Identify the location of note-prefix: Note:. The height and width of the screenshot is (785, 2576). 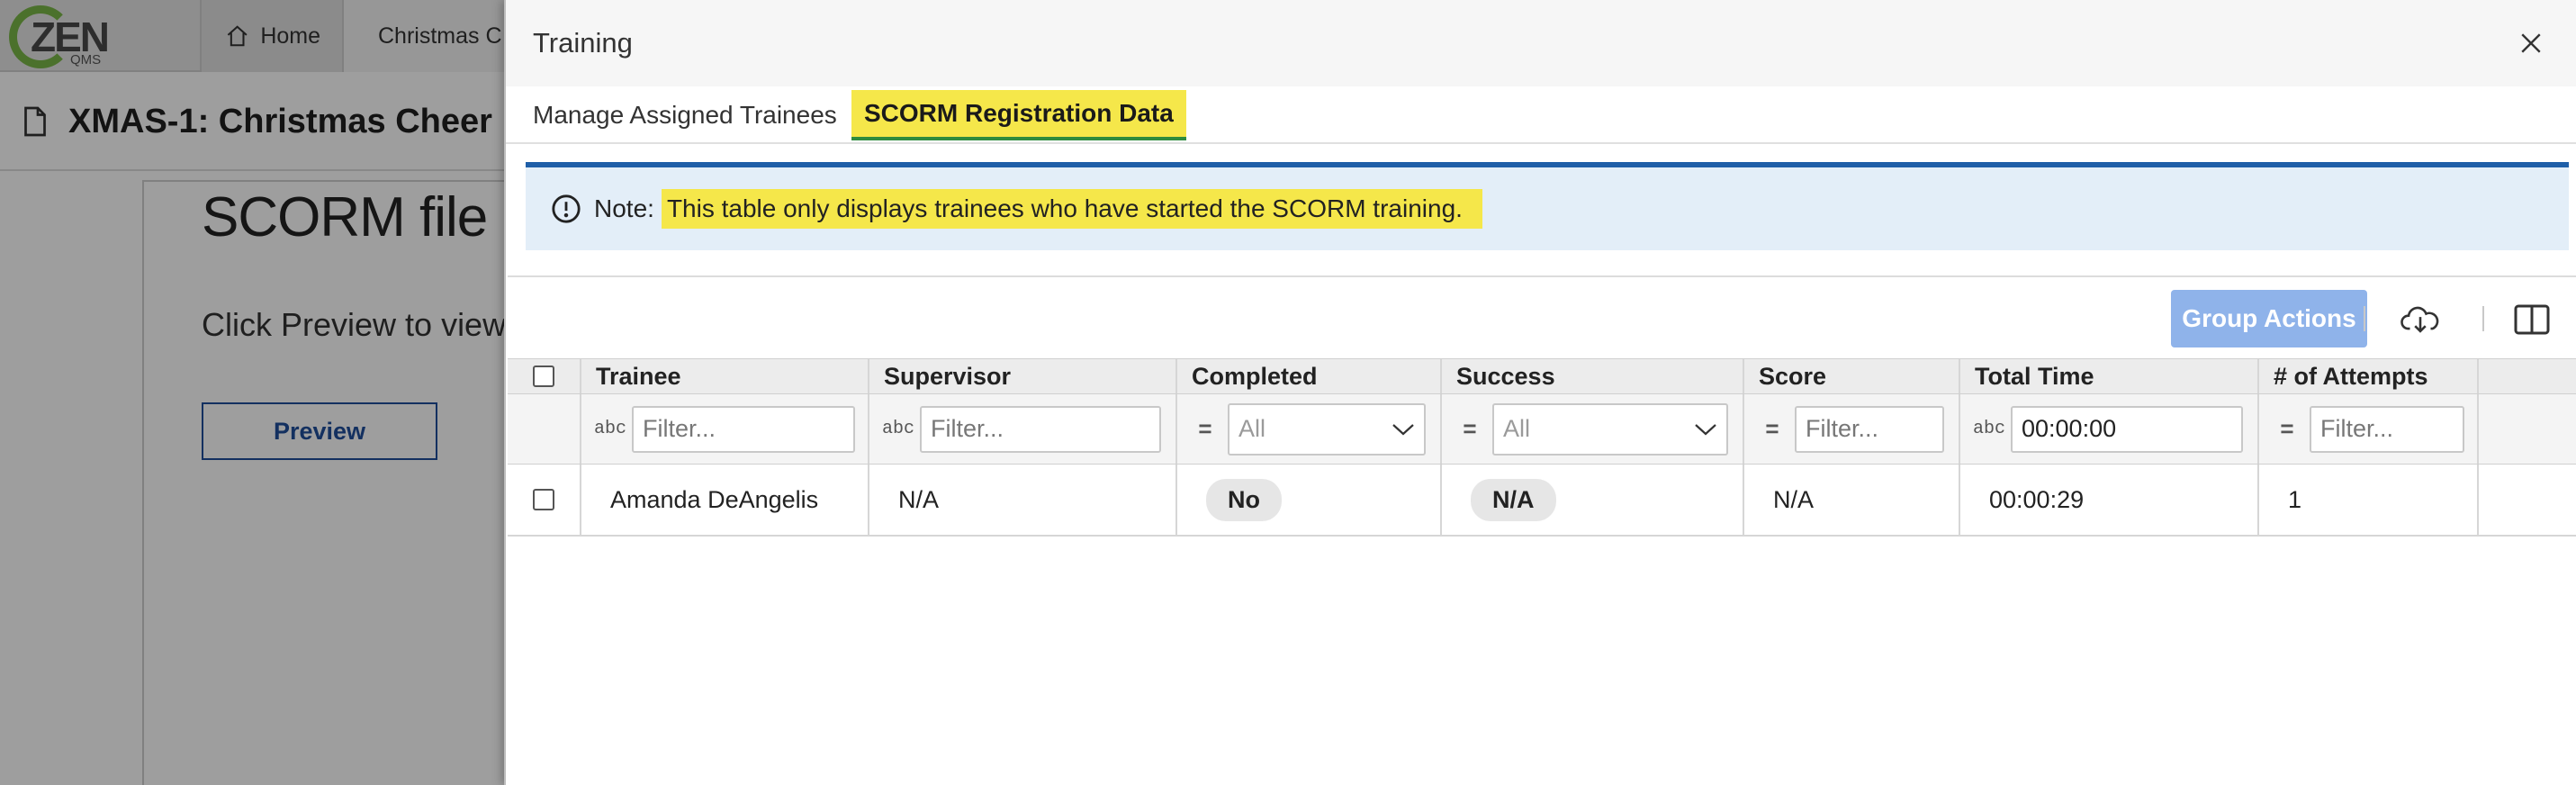
(624, 208).